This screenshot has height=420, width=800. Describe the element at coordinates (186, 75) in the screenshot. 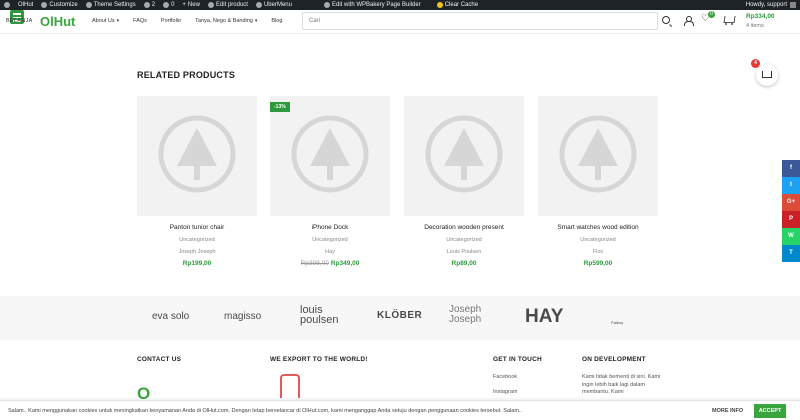

I see `related-products-title: RELATED PRODUCTS` at that location.